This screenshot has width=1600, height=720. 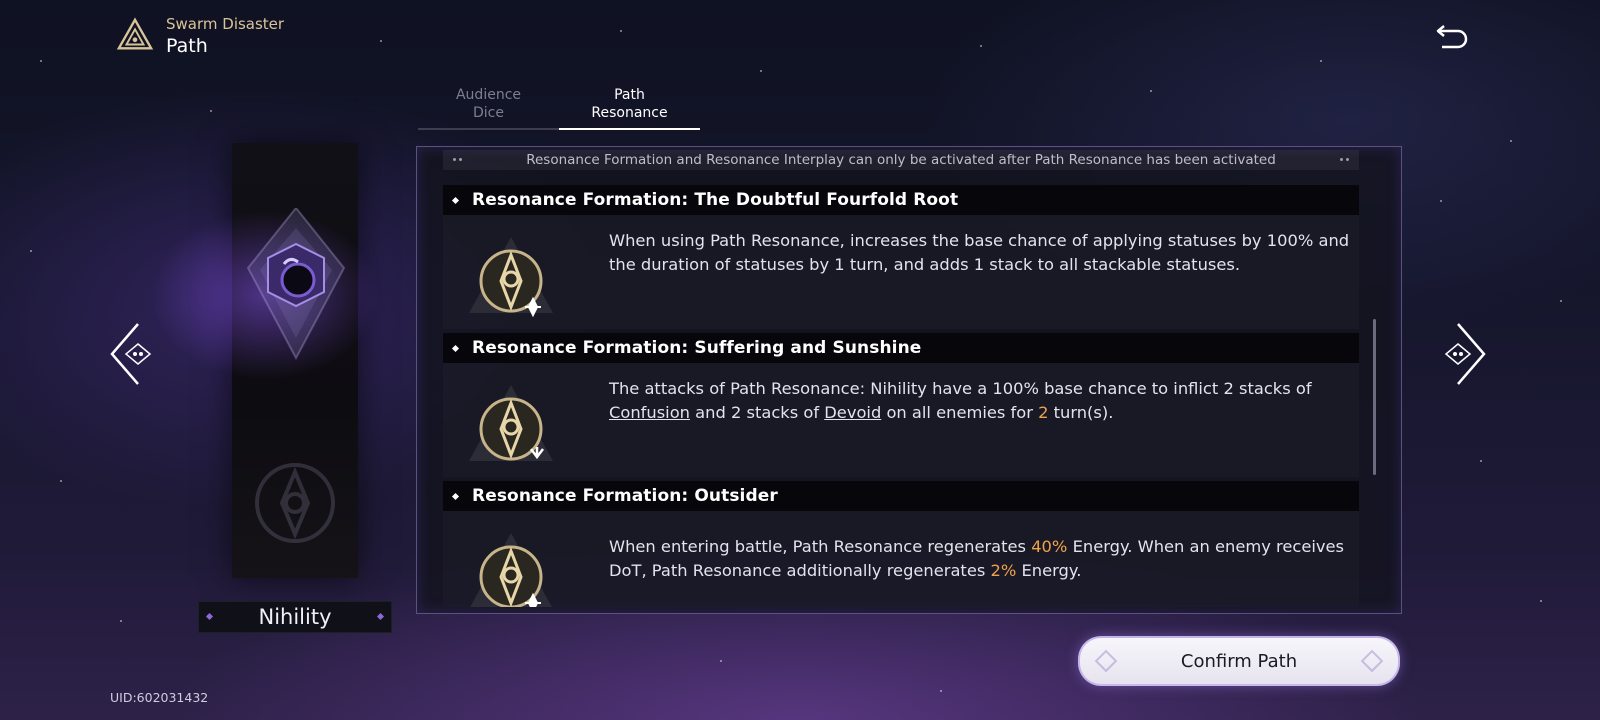 What do you see at coordinates (135, 33) in the screenshot?
I see `triangle-emblem-icon` at bounding box center [135, 33].